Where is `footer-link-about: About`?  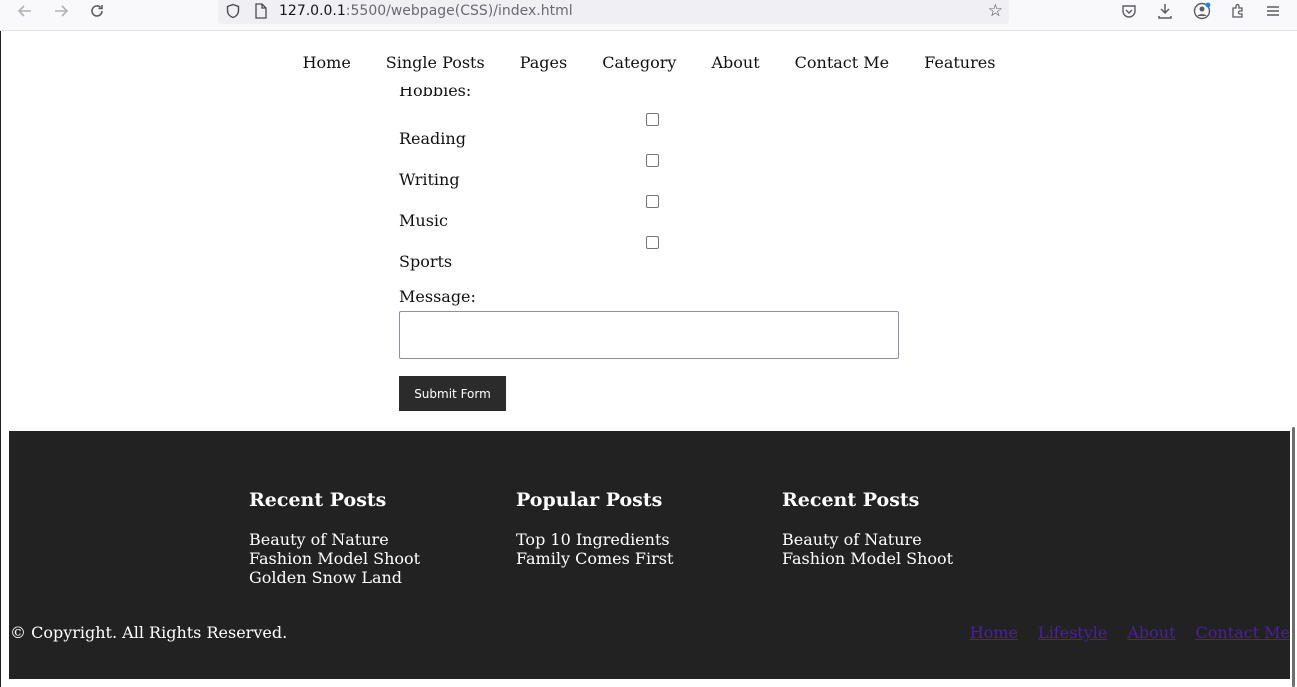
footer-link-about: About is located at coordinates (1151, 632).